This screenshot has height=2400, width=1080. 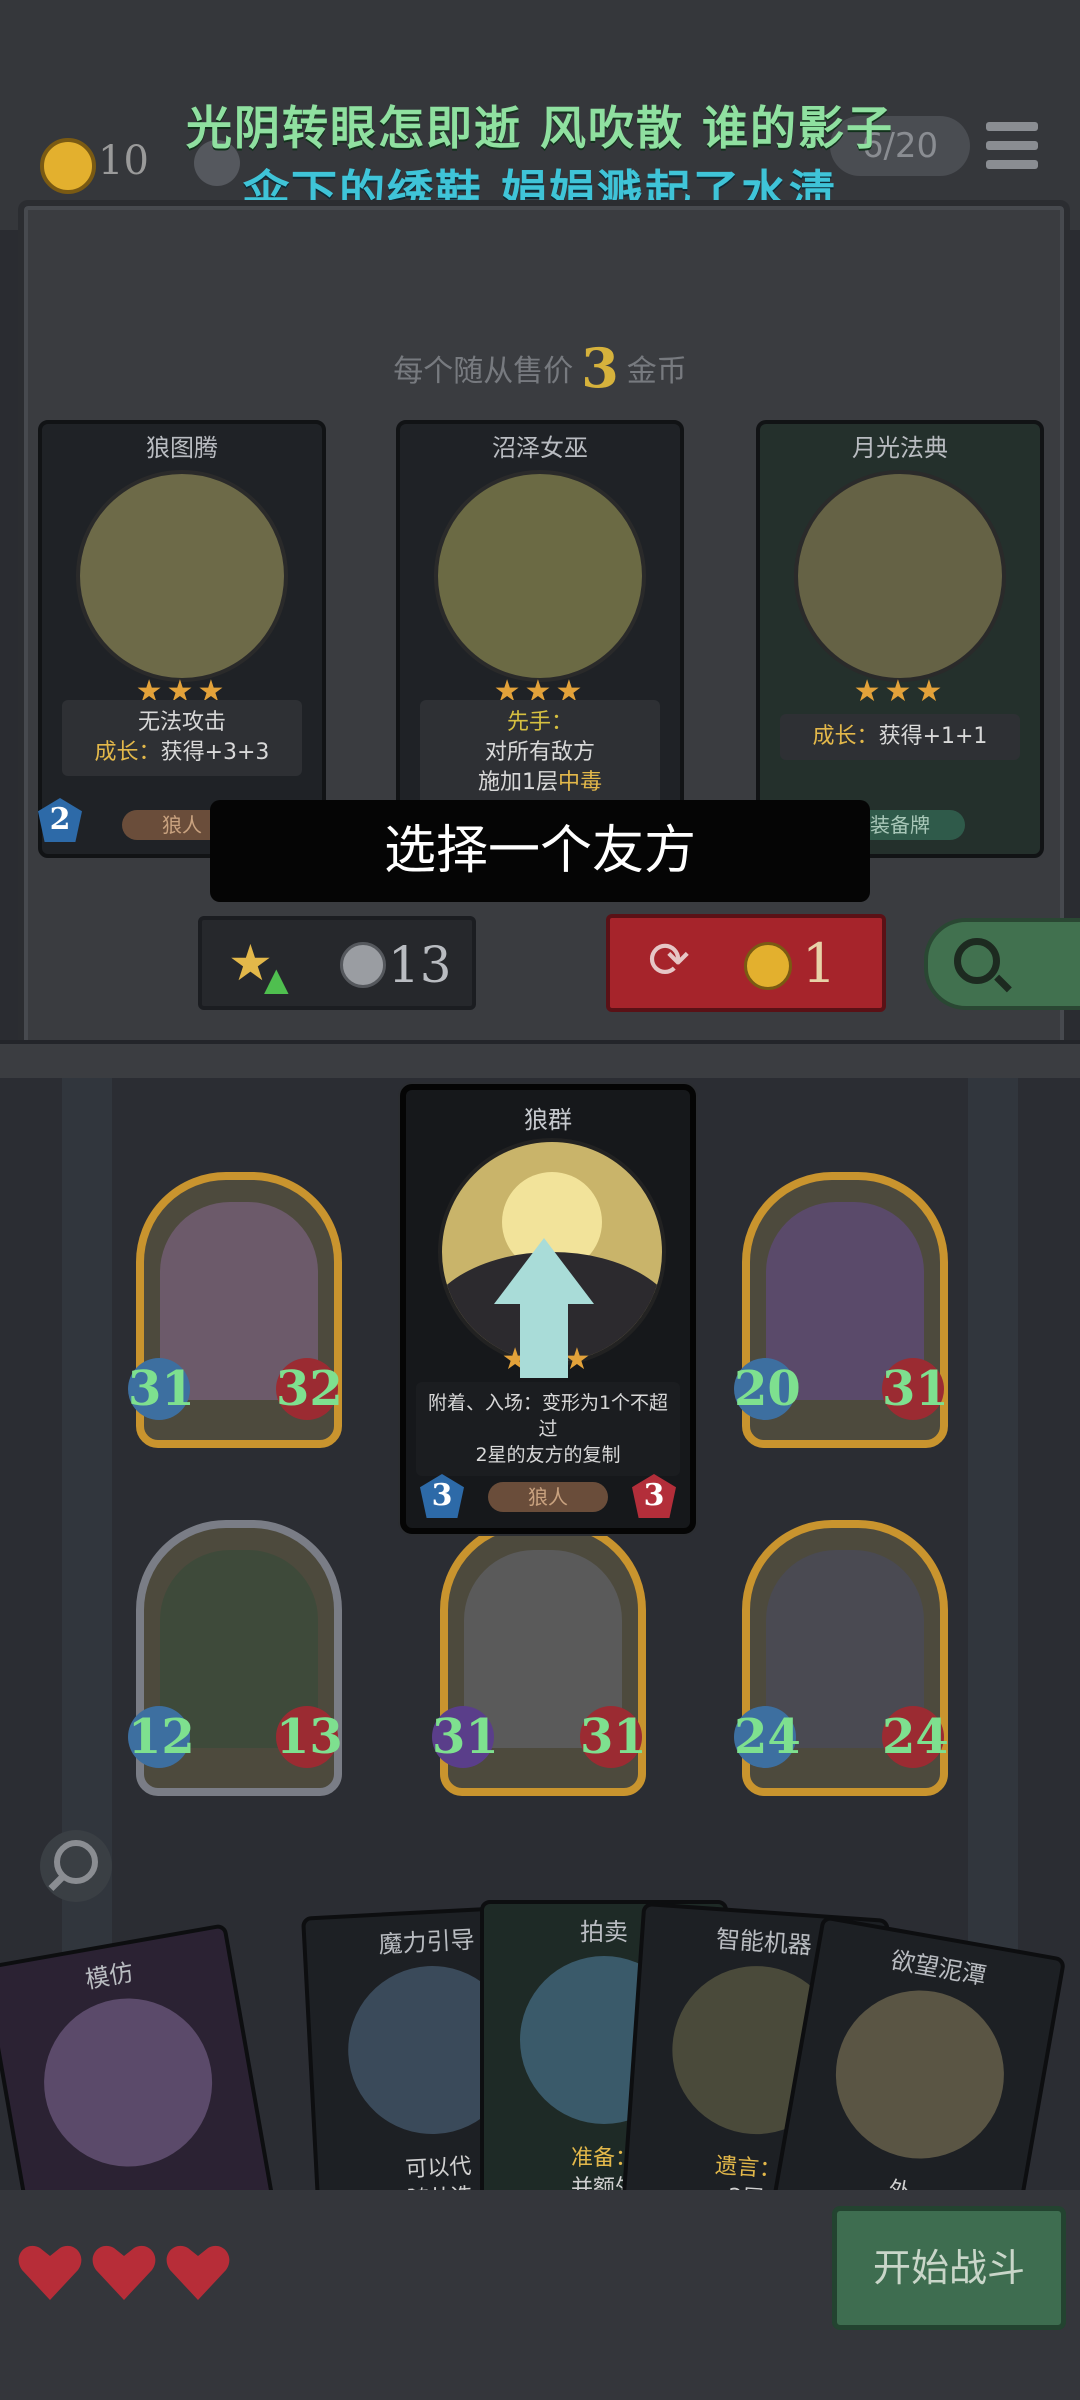 I want to click on card-desc: 先手： 对所有敌方 施加1层中毒, so click(x=540, y=753).